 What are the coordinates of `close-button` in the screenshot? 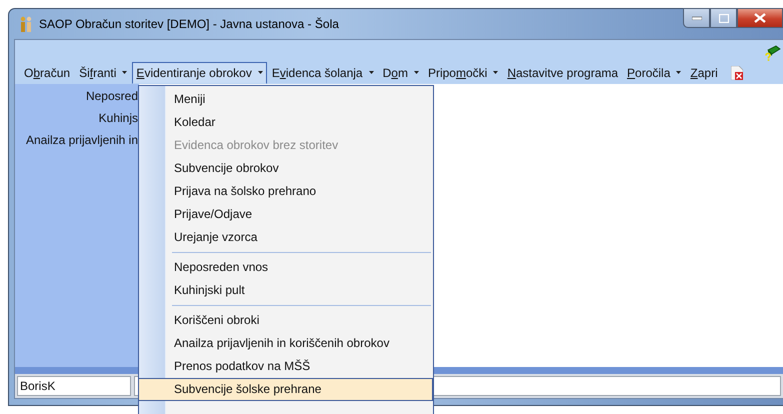 It's located at (760, 18).